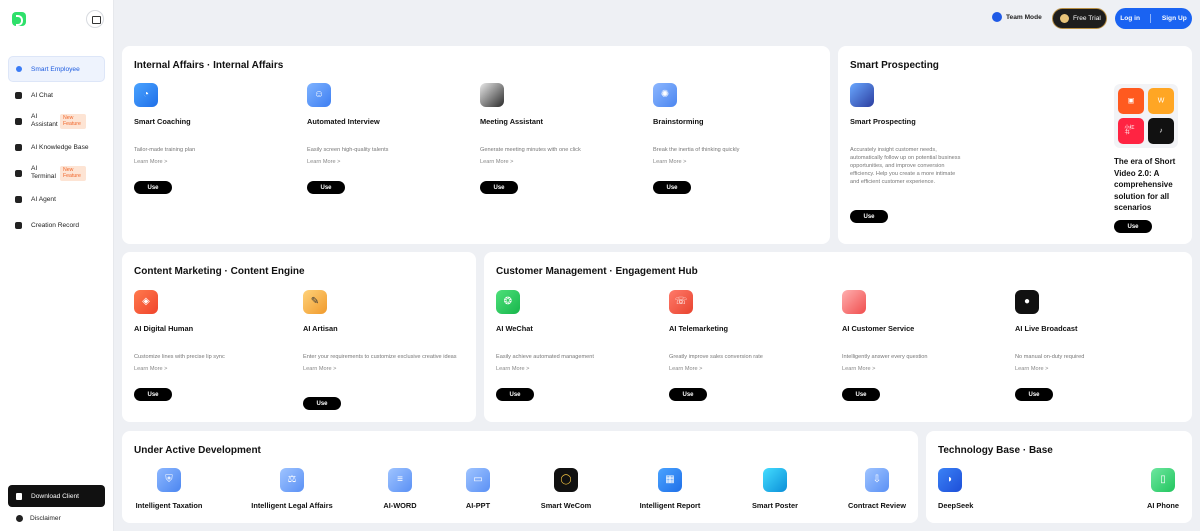  What do you see at coordinates (1050, 357) in the screenshot?
I see `feature-desc: No manual on-duty required` at bounding box center [1050, 357].